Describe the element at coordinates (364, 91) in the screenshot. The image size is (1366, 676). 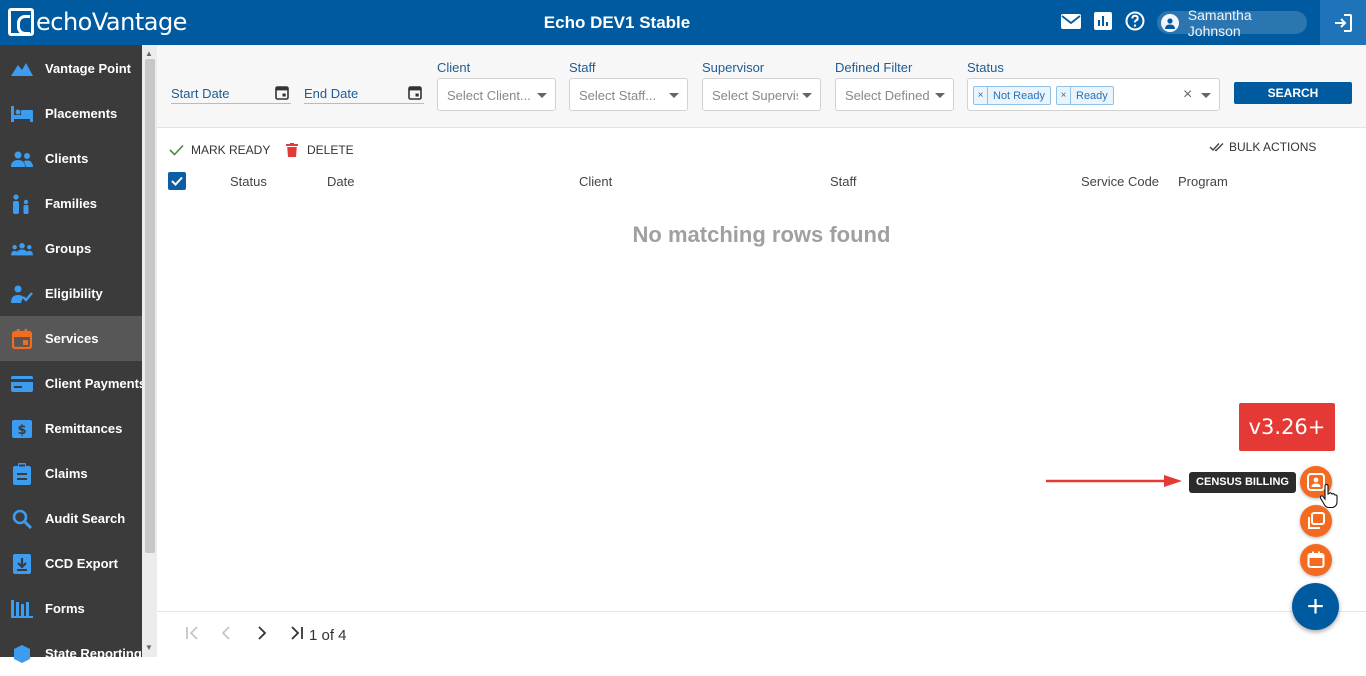
I see `end-date-field: End Date` at that location.